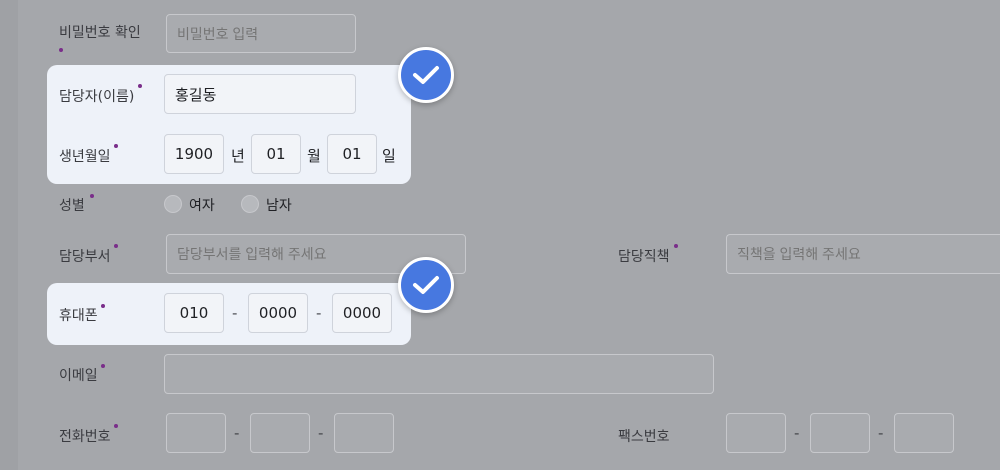  I want to click on manager-name-input: 홍길동, so click(260, 94).